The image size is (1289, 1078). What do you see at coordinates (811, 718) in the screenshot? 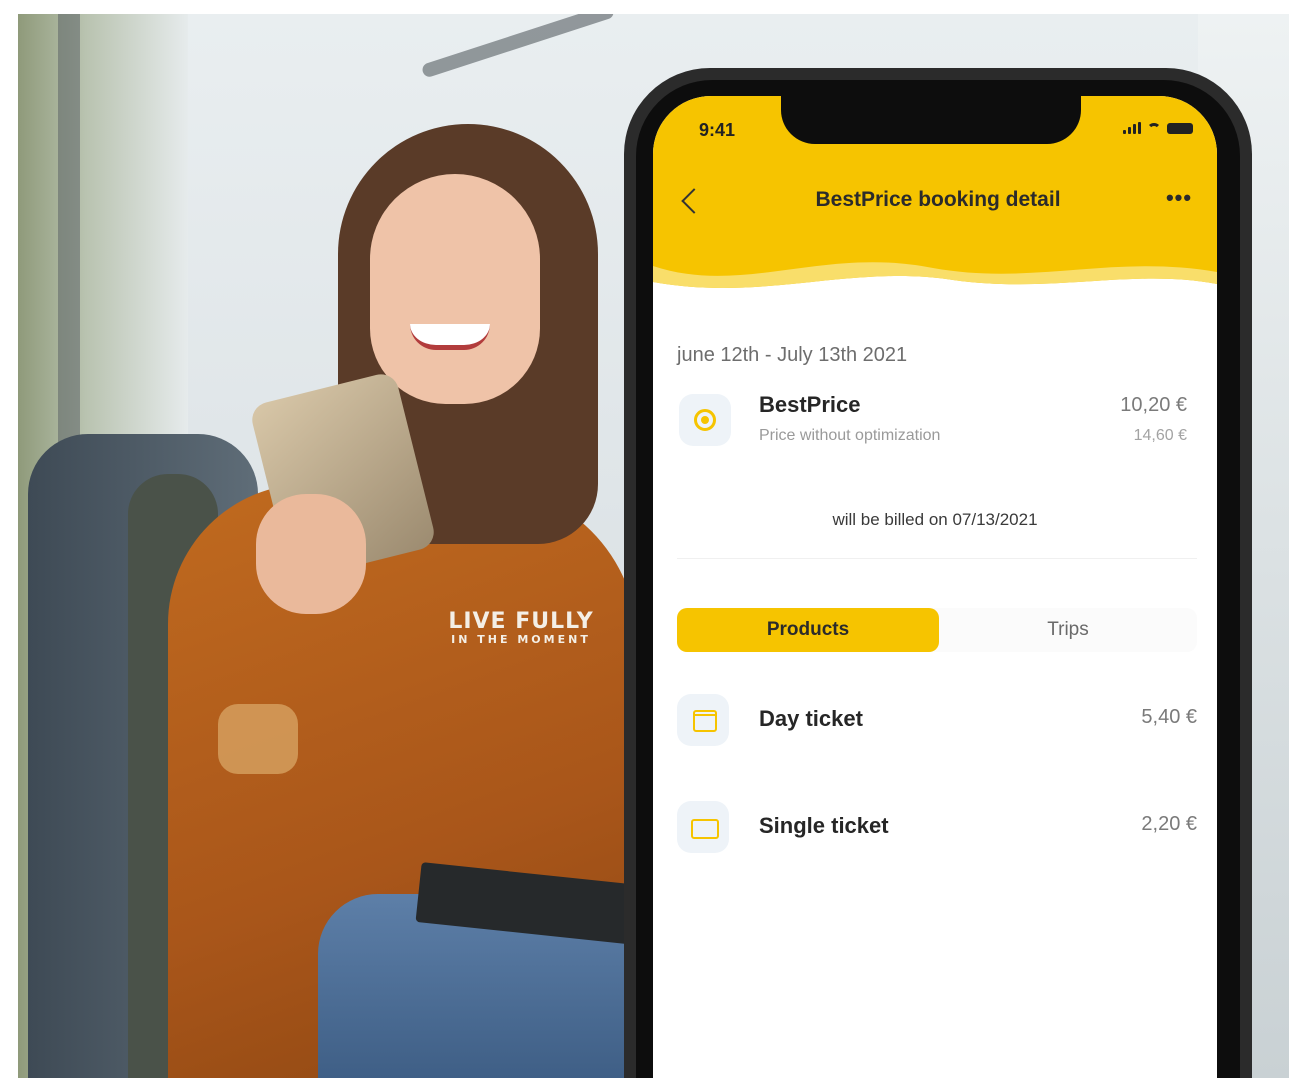
I see `product-name: Day ticket` at bounding box center [811, 718].